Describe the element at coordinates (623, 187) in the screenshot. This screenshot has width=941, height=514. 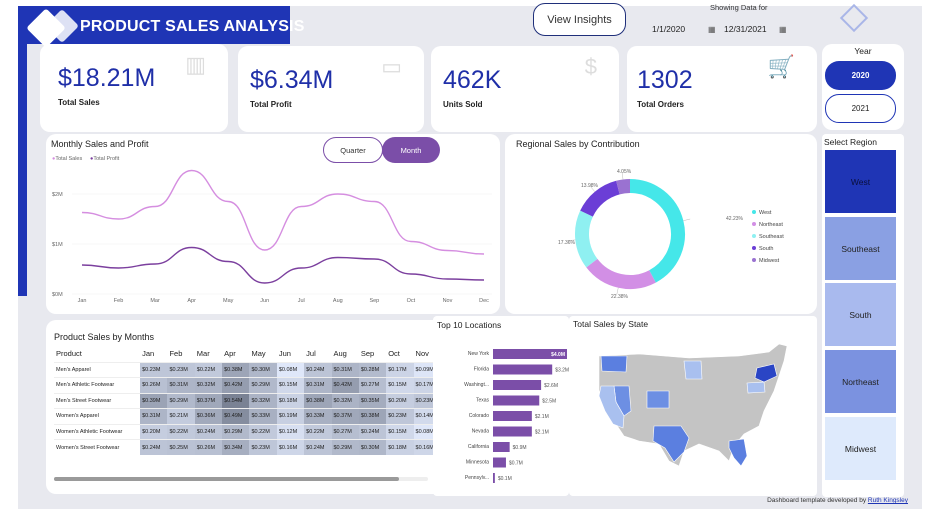
I see `donut-slice-midwest` at that location.